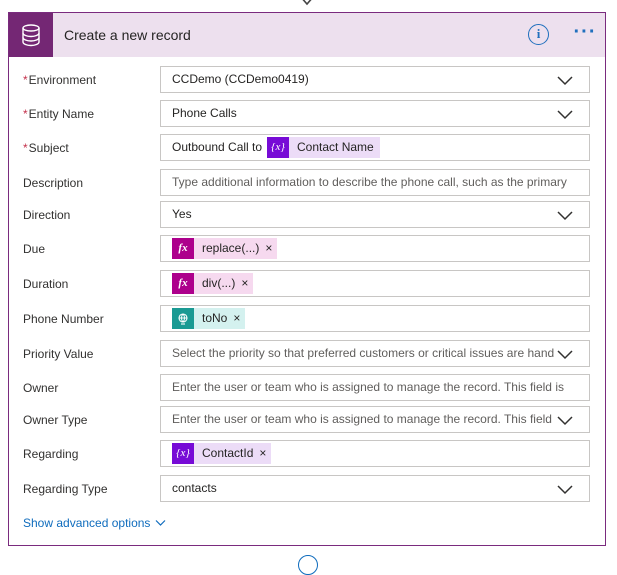 The height and width of the screenshot is (575, 617). What do you see at coordinates (61, 114) in the screenshot?
I see `label-text: Entity Name` at bounding box center [61, 114].